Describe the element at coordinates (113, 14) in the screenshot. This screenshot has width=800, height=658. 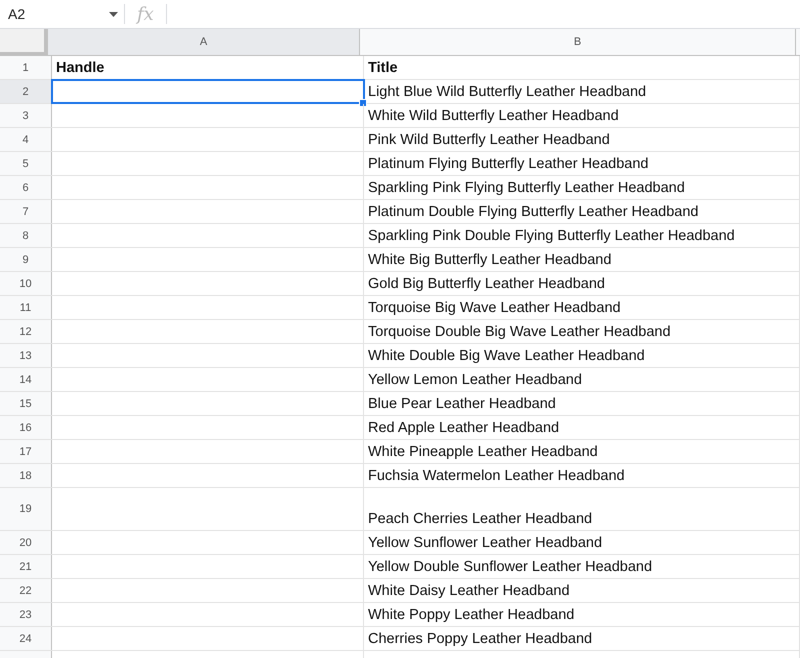
I see `caret-icon` at that location.